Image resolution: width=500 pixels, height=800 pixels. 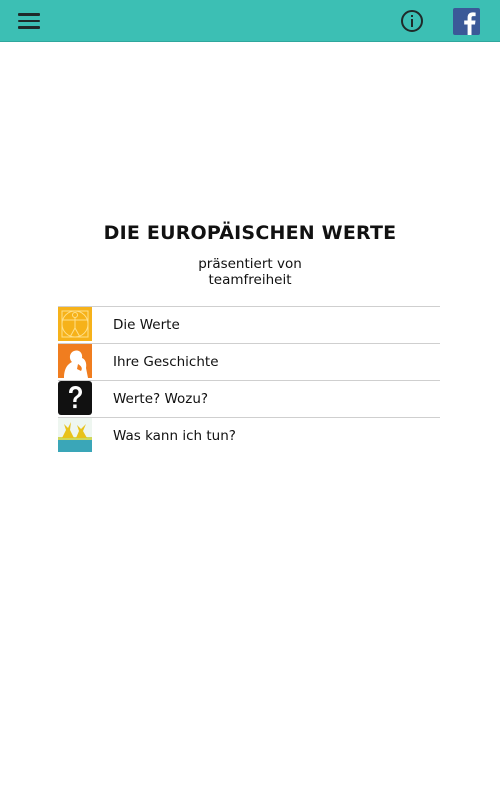 What do you see at coordinates (250, 264) in the screenshot?
I see `subtitle-line: präsentiert von` at bounding box center [250, 264].